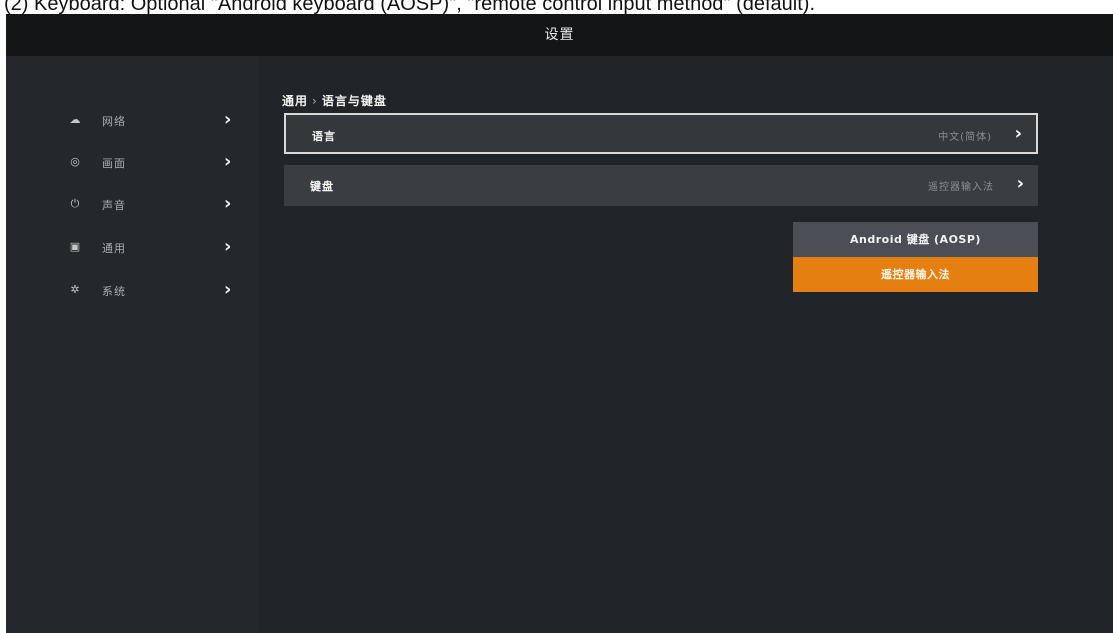 The image size is (1113, 633). I want to click on row-label: 语言, so click(324, 136).